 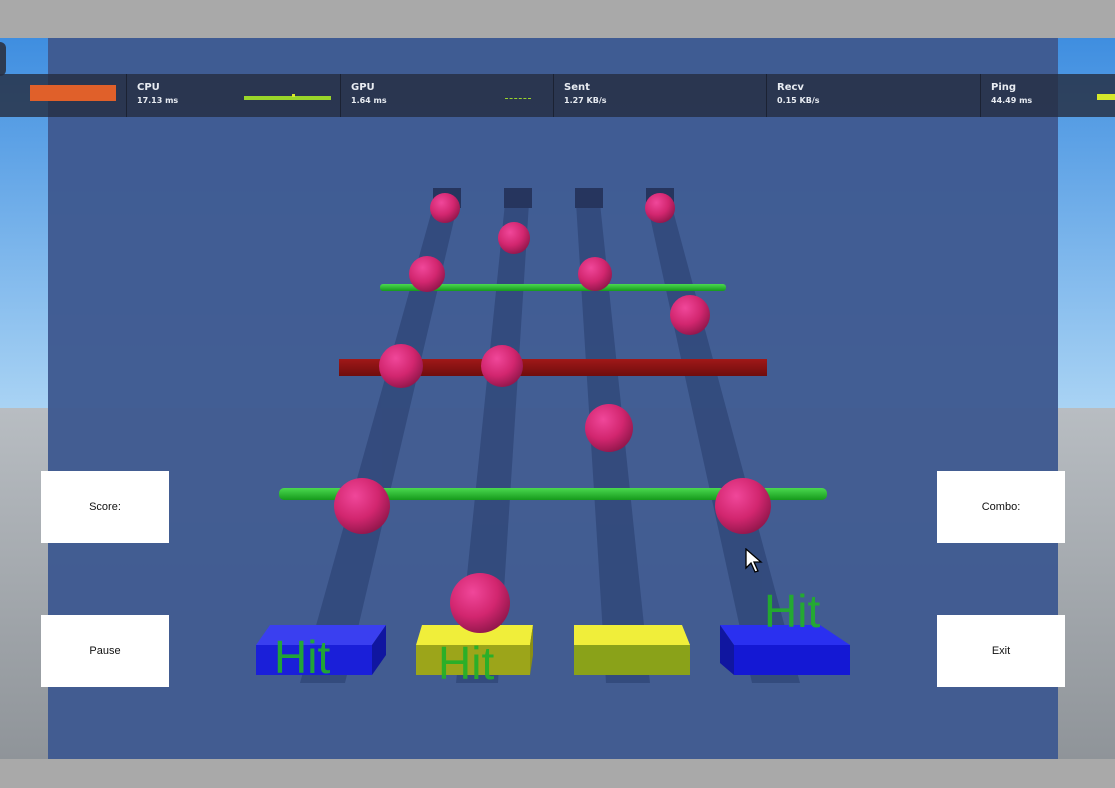 What do you see at coordinates (754, 560) in the screenshot?
I see `mouse-cursor-icon` at bounding box center [754, 560].